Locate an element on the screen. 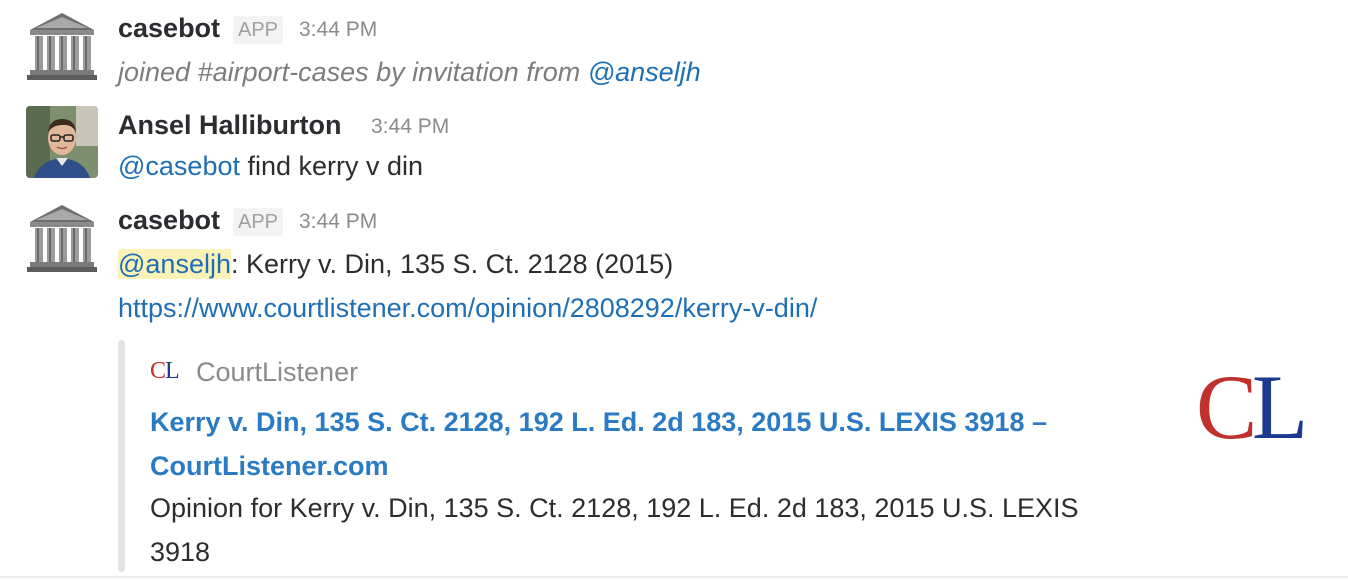 This screenshot has width=1348, height=580. message-text: : Kerry v. Din, 135 S. Ct. 2128 (2015) is located at coordinates (452, 264).